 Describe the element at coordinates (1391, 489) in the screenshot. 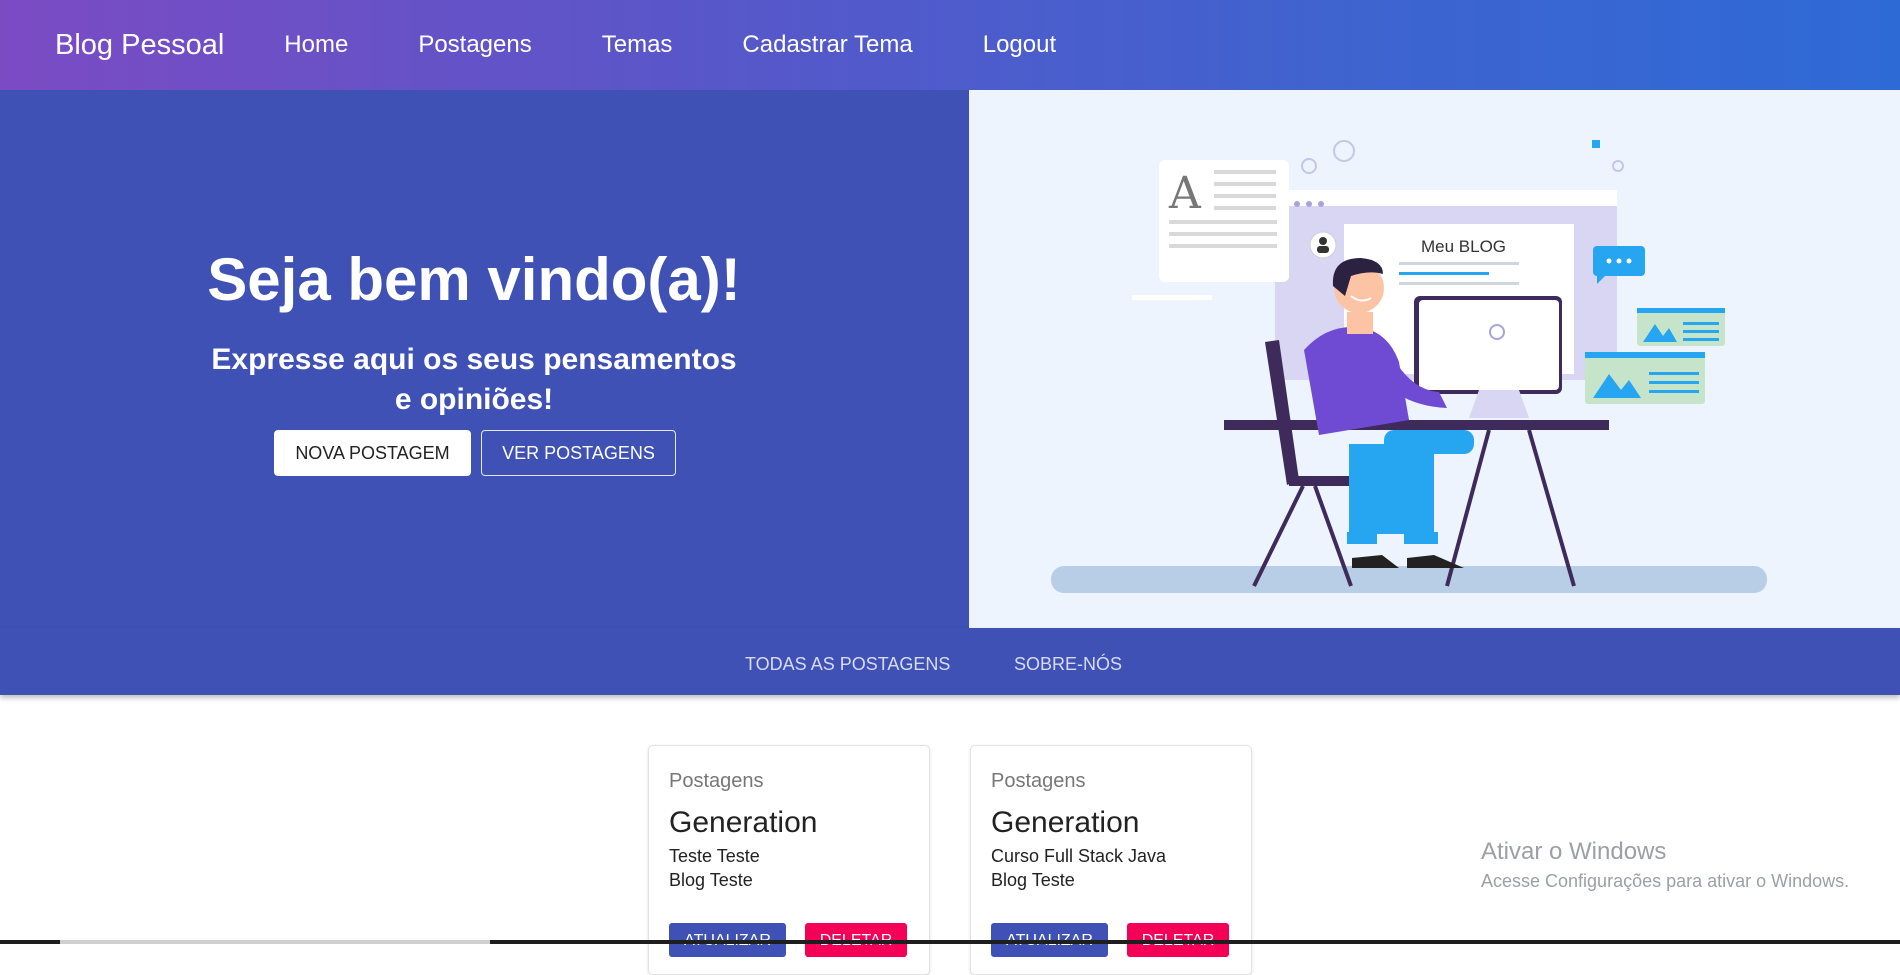

I see `person-legs` at that location.